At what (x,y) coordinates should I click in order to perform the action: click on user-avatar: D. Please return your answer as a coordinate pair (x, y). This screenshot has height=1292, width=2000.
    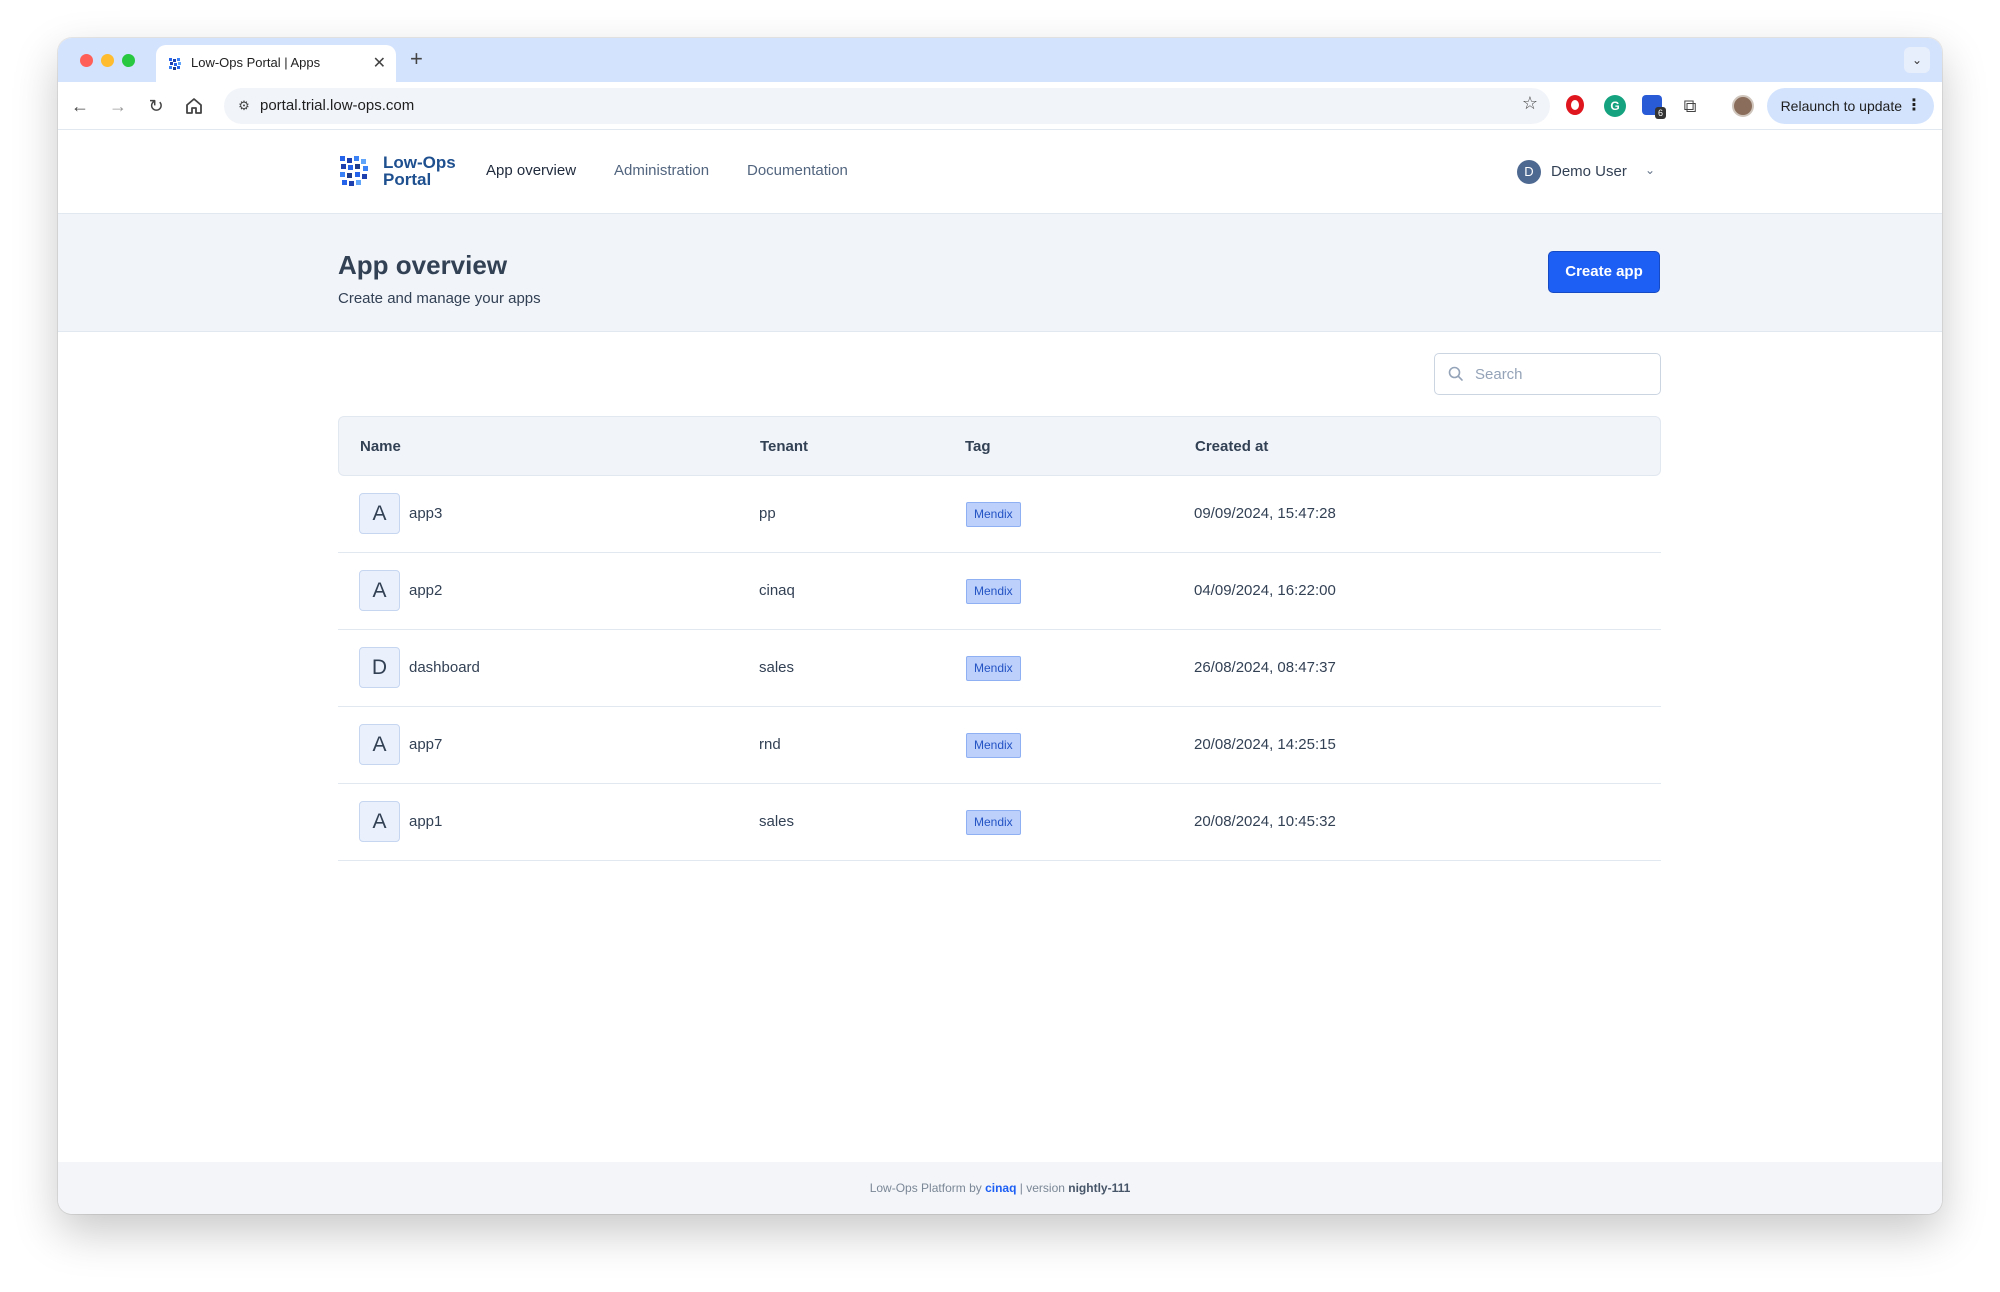
    Looking at the image, I should click on (1529, 172).